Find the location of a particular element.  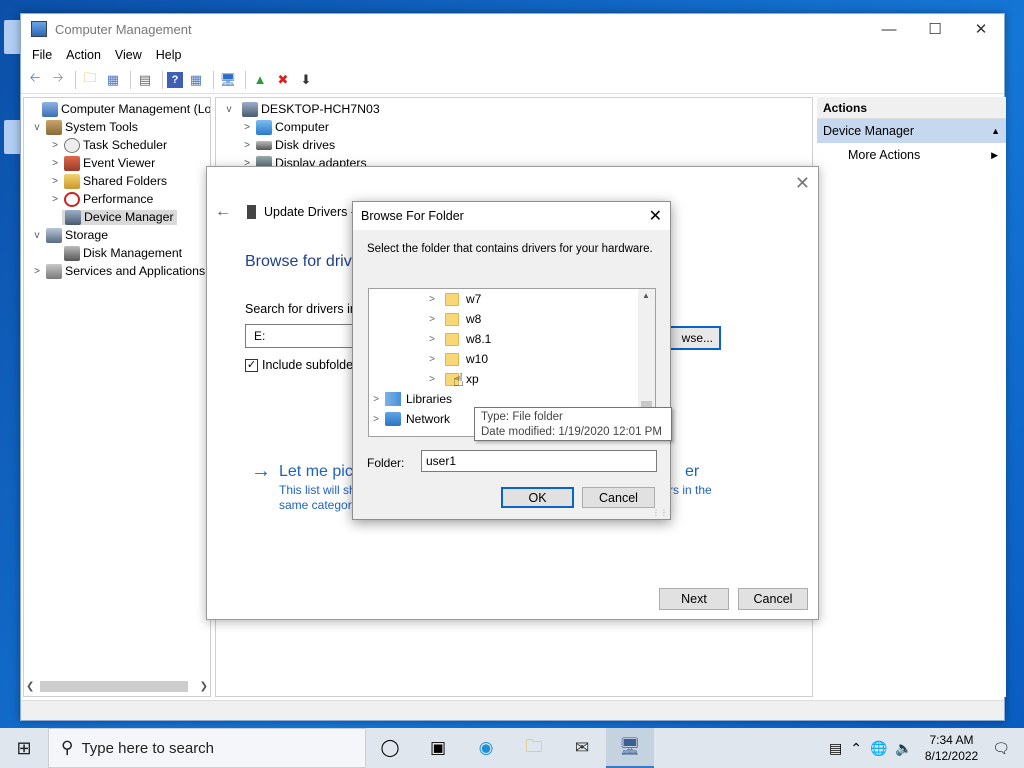

tree-item-shared-folders: > Shared Folders is located at coordinates (107, 181).